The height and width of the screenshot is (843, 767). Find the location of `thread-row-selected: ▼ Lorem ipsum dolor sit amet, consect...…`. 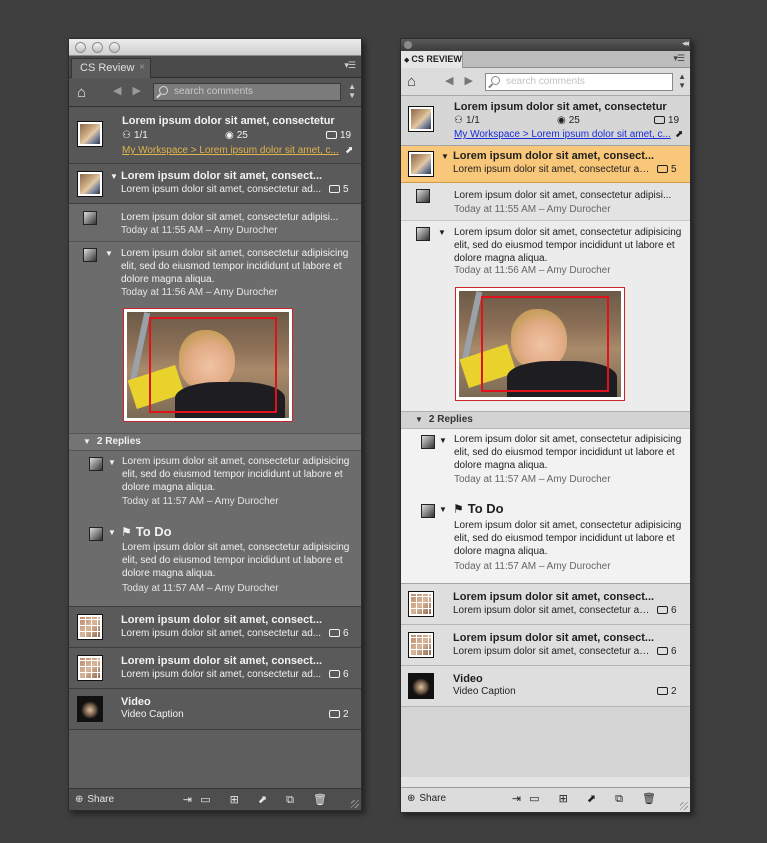

thread-row-selected: ▼ Lorem ipsum dolor sit amet, consect...… is located at coordinates (545, 164).